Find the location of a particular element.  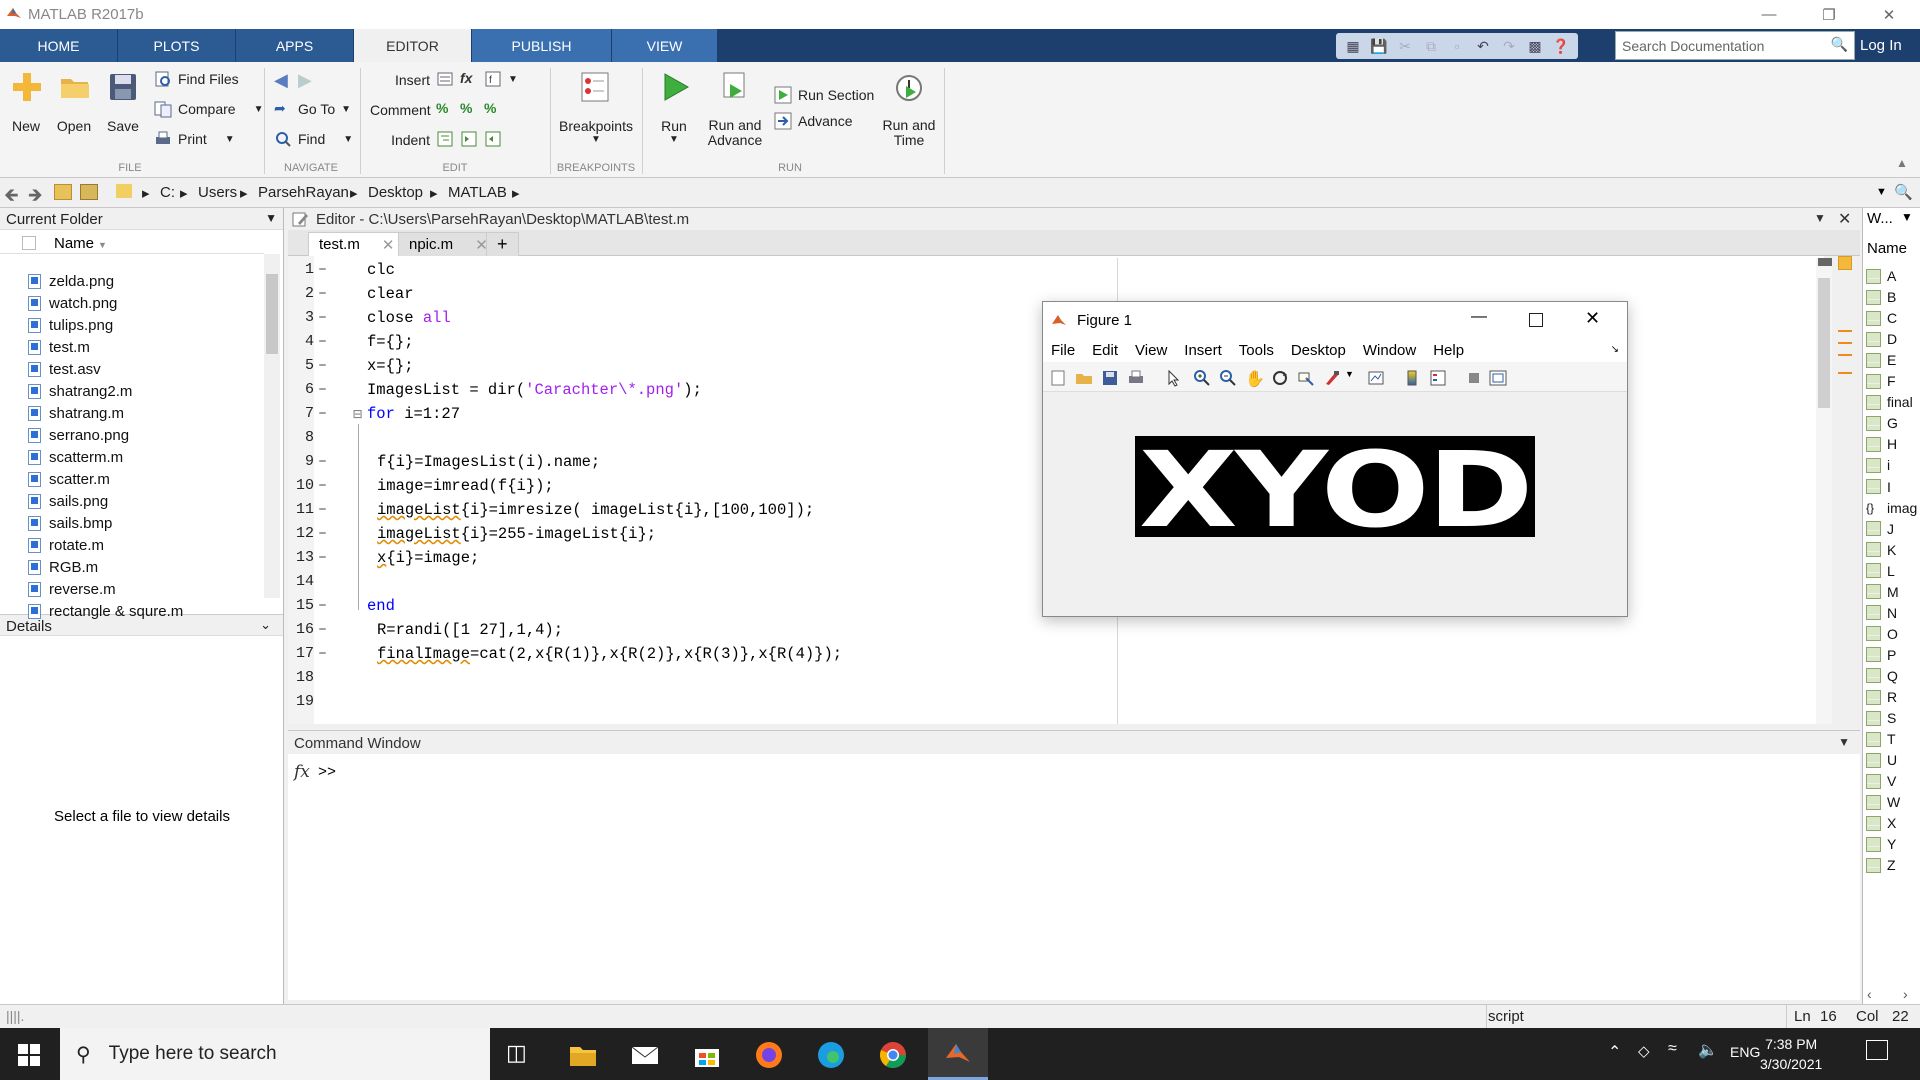

run-dropdown-icon: ▼ is located at coordinates (674, 139).